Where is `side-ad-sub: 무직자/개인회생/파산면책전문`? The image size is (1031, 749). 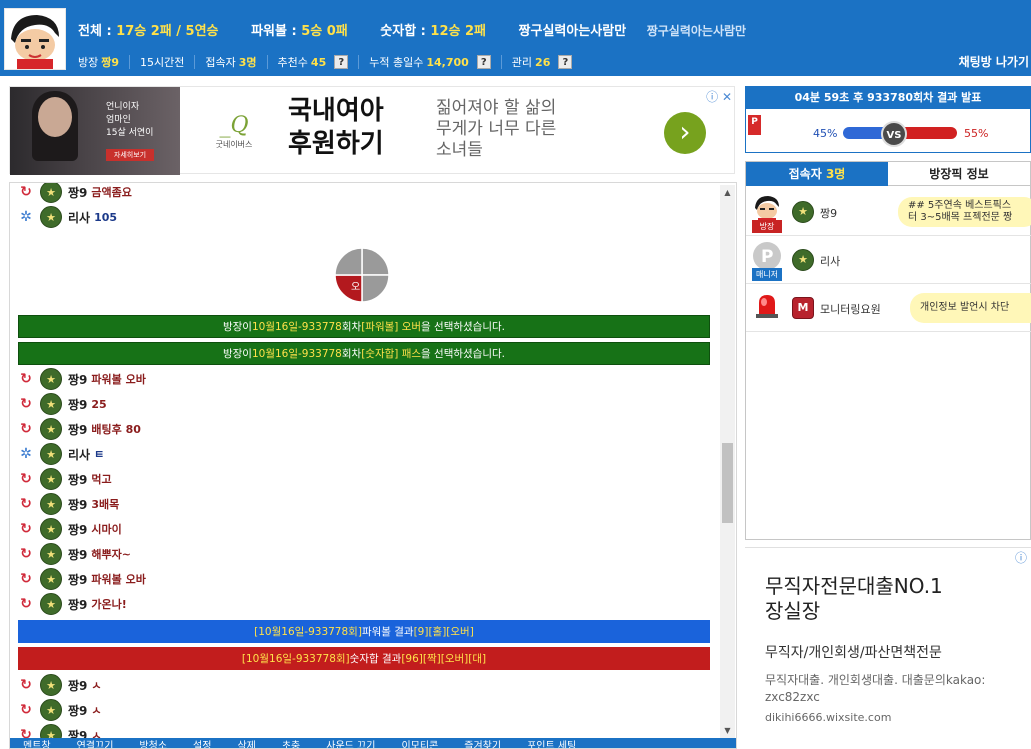 side-ad-sub: 무직자/개인회생/파산면책전문 is located at coordinates (853, 653).